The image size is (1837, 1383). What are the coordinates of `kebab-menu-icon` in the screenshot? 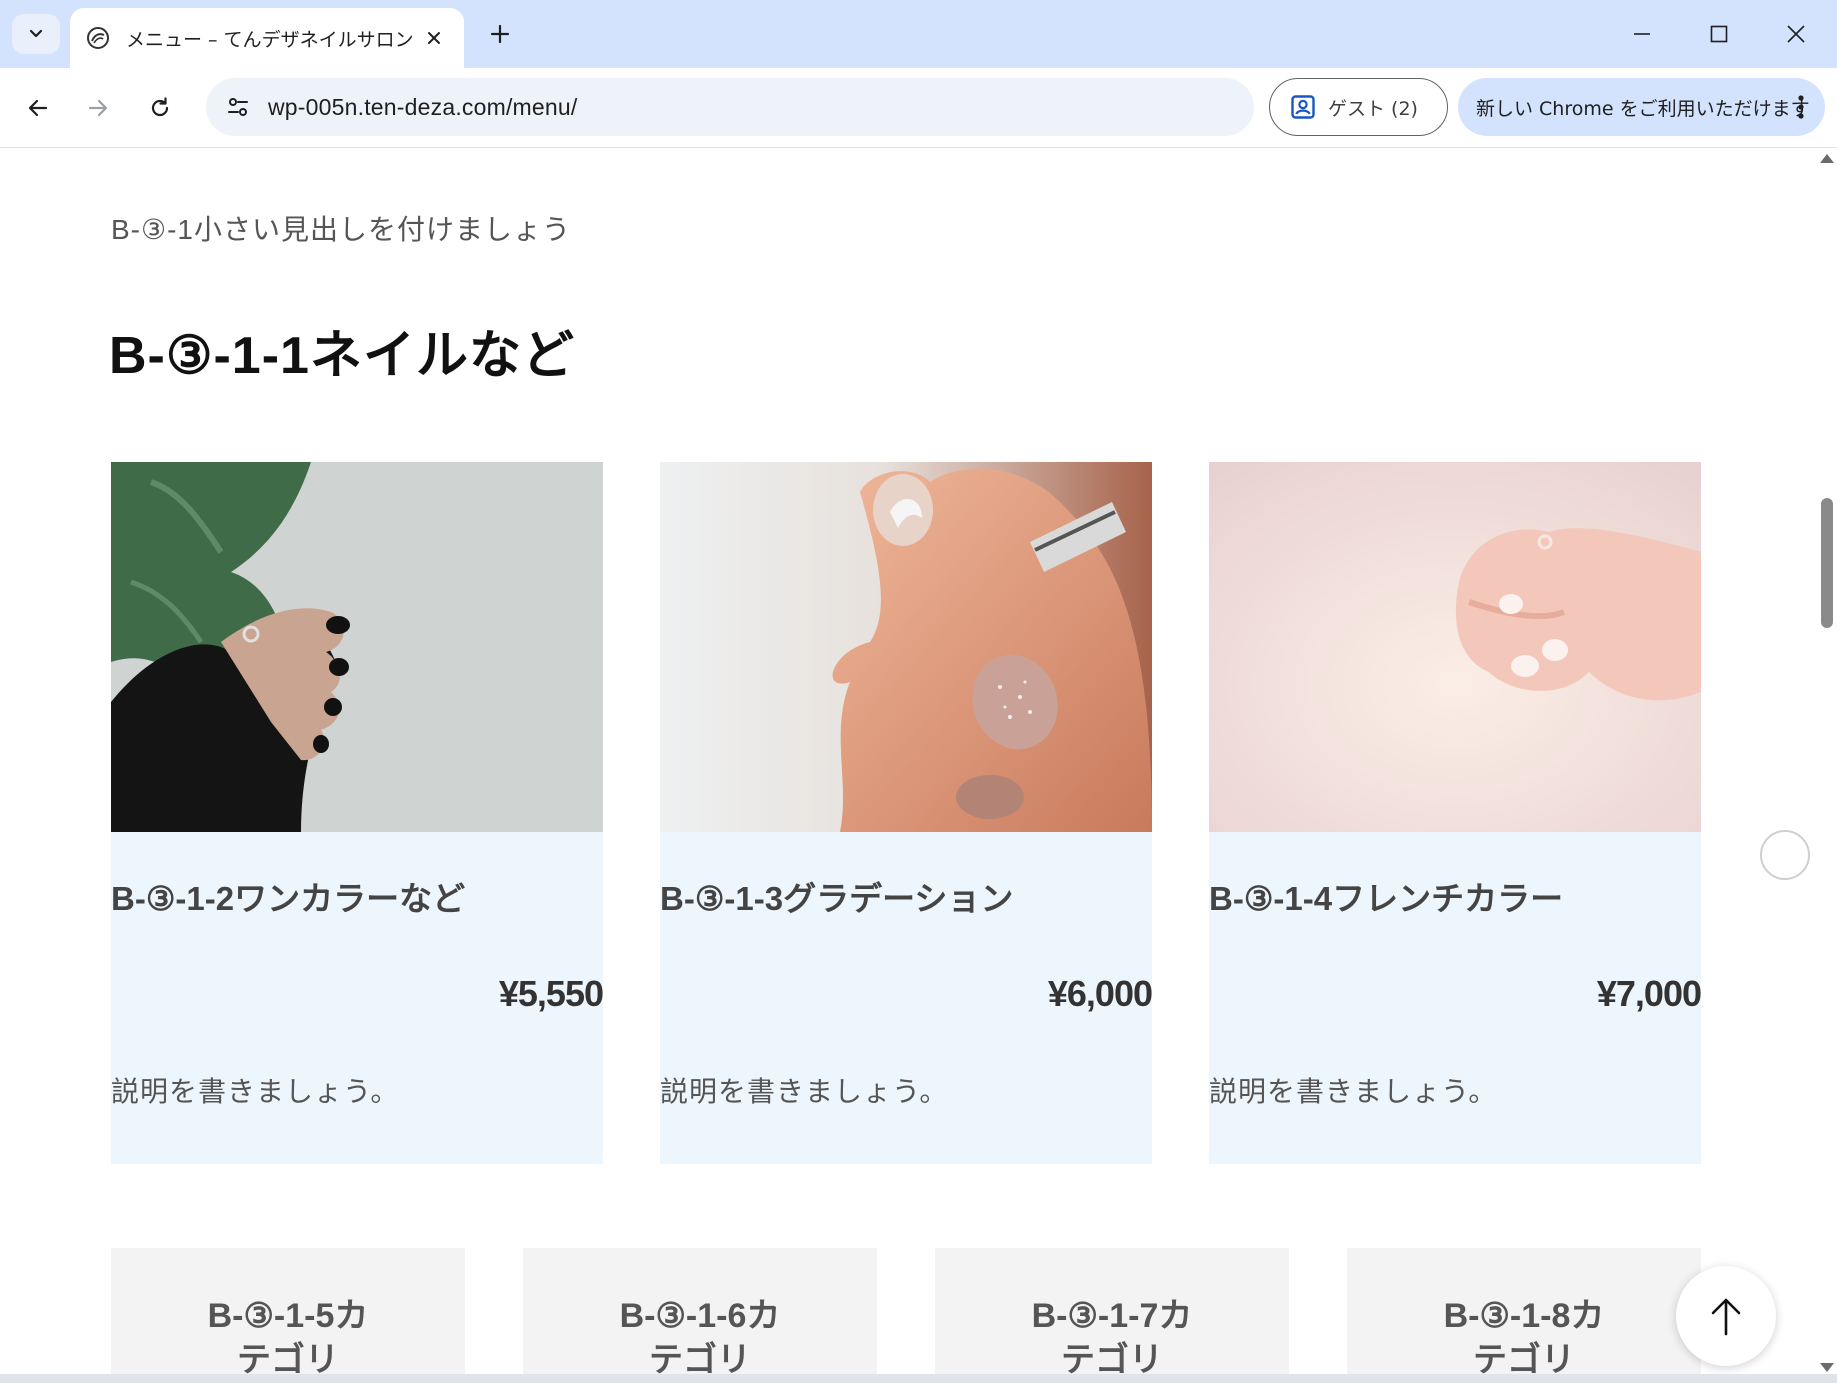 It's located at (1801, 107).